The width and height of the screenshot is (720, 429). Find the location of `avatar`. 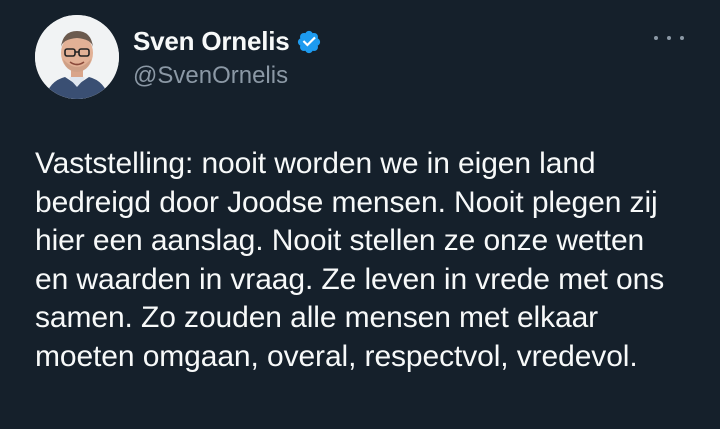

avatar is located at coordinates (77, 57).